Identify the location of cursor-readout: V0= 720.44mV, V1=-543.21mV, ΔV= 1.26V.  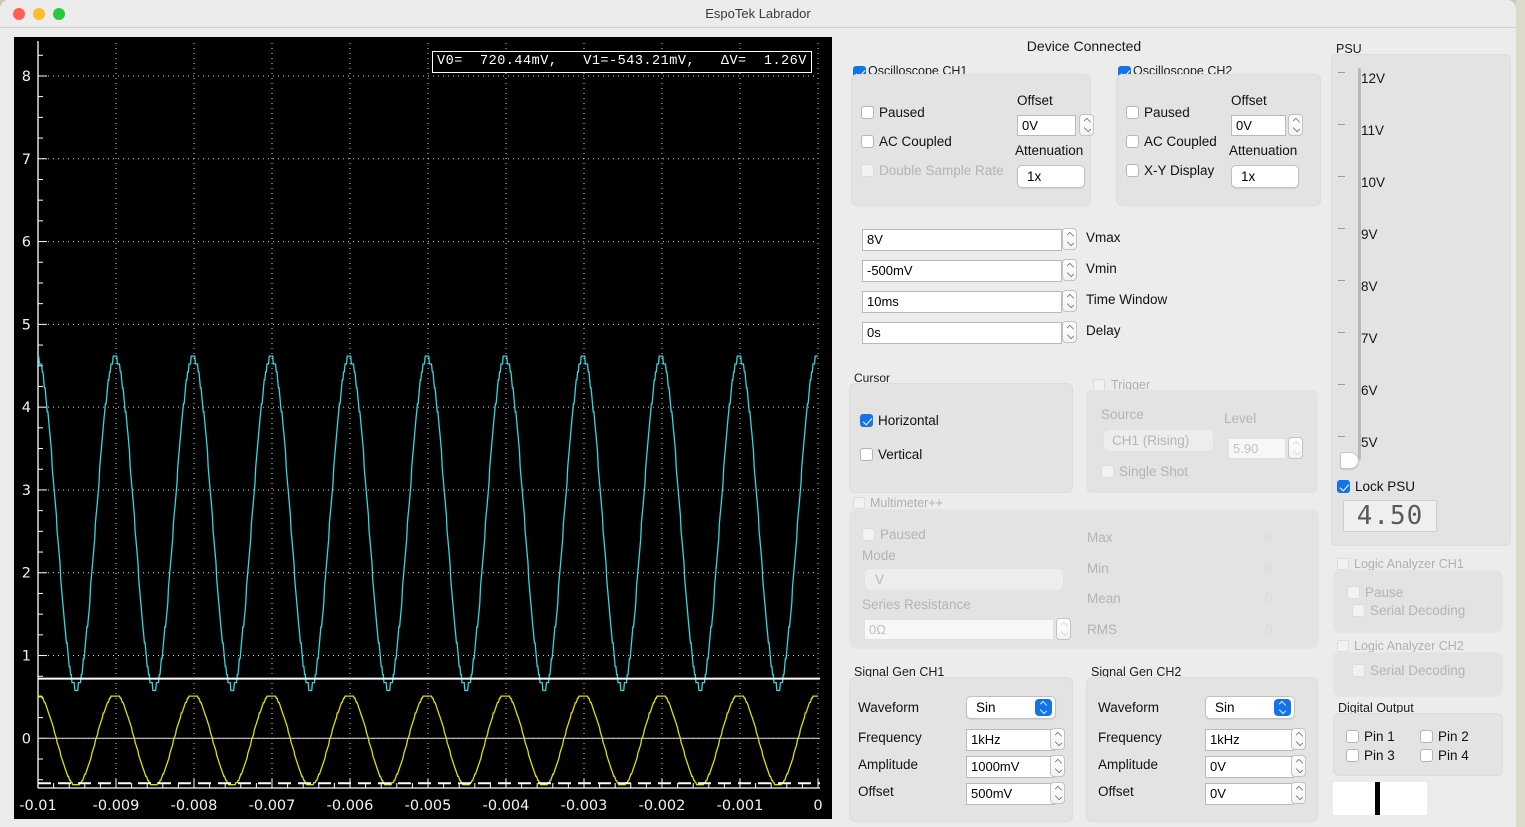
(622, 62).